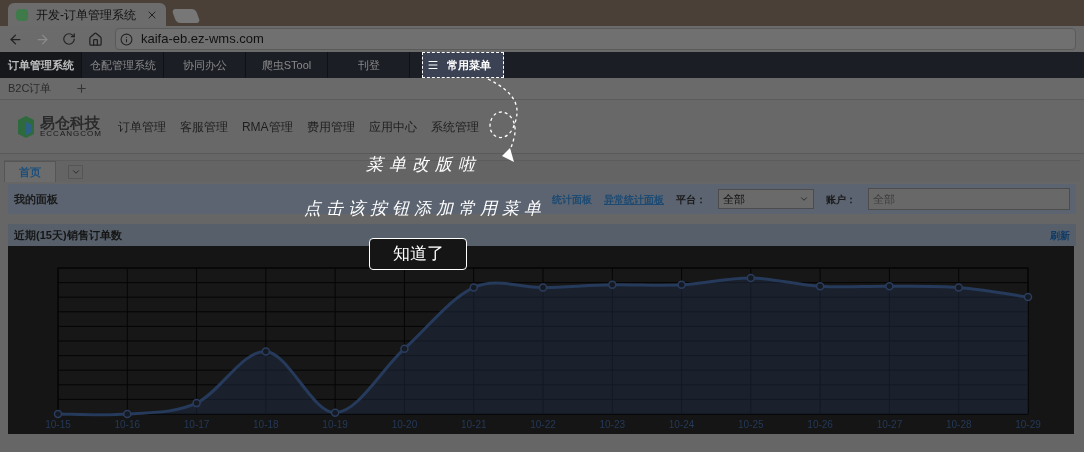 Image resolution: width=1084 pixels, height=452 pixels. I want to click on axis-label: 10-19, so click(335, 424).